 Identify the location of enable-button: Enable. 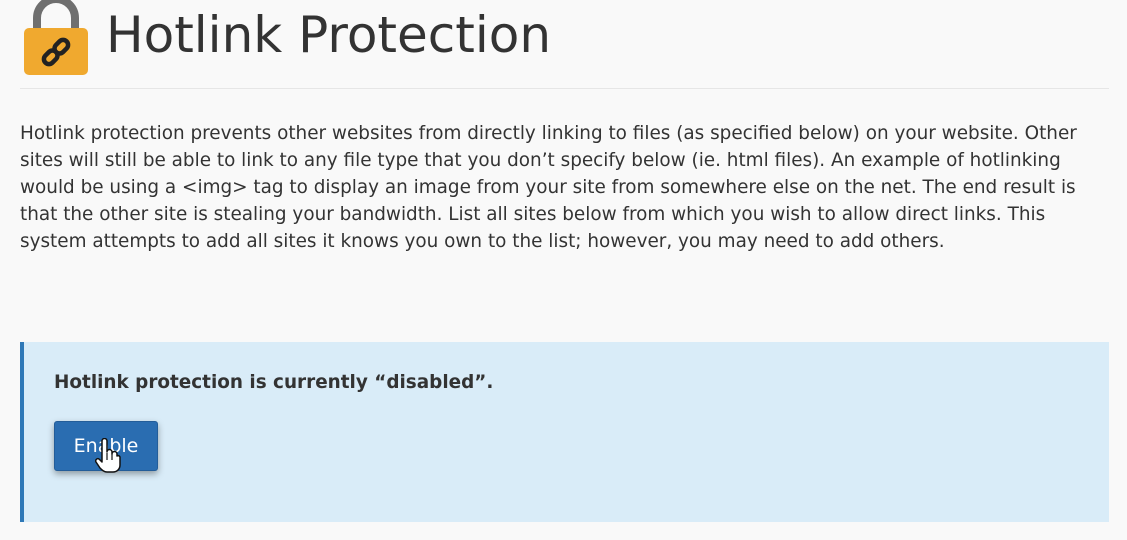
(106, 446).